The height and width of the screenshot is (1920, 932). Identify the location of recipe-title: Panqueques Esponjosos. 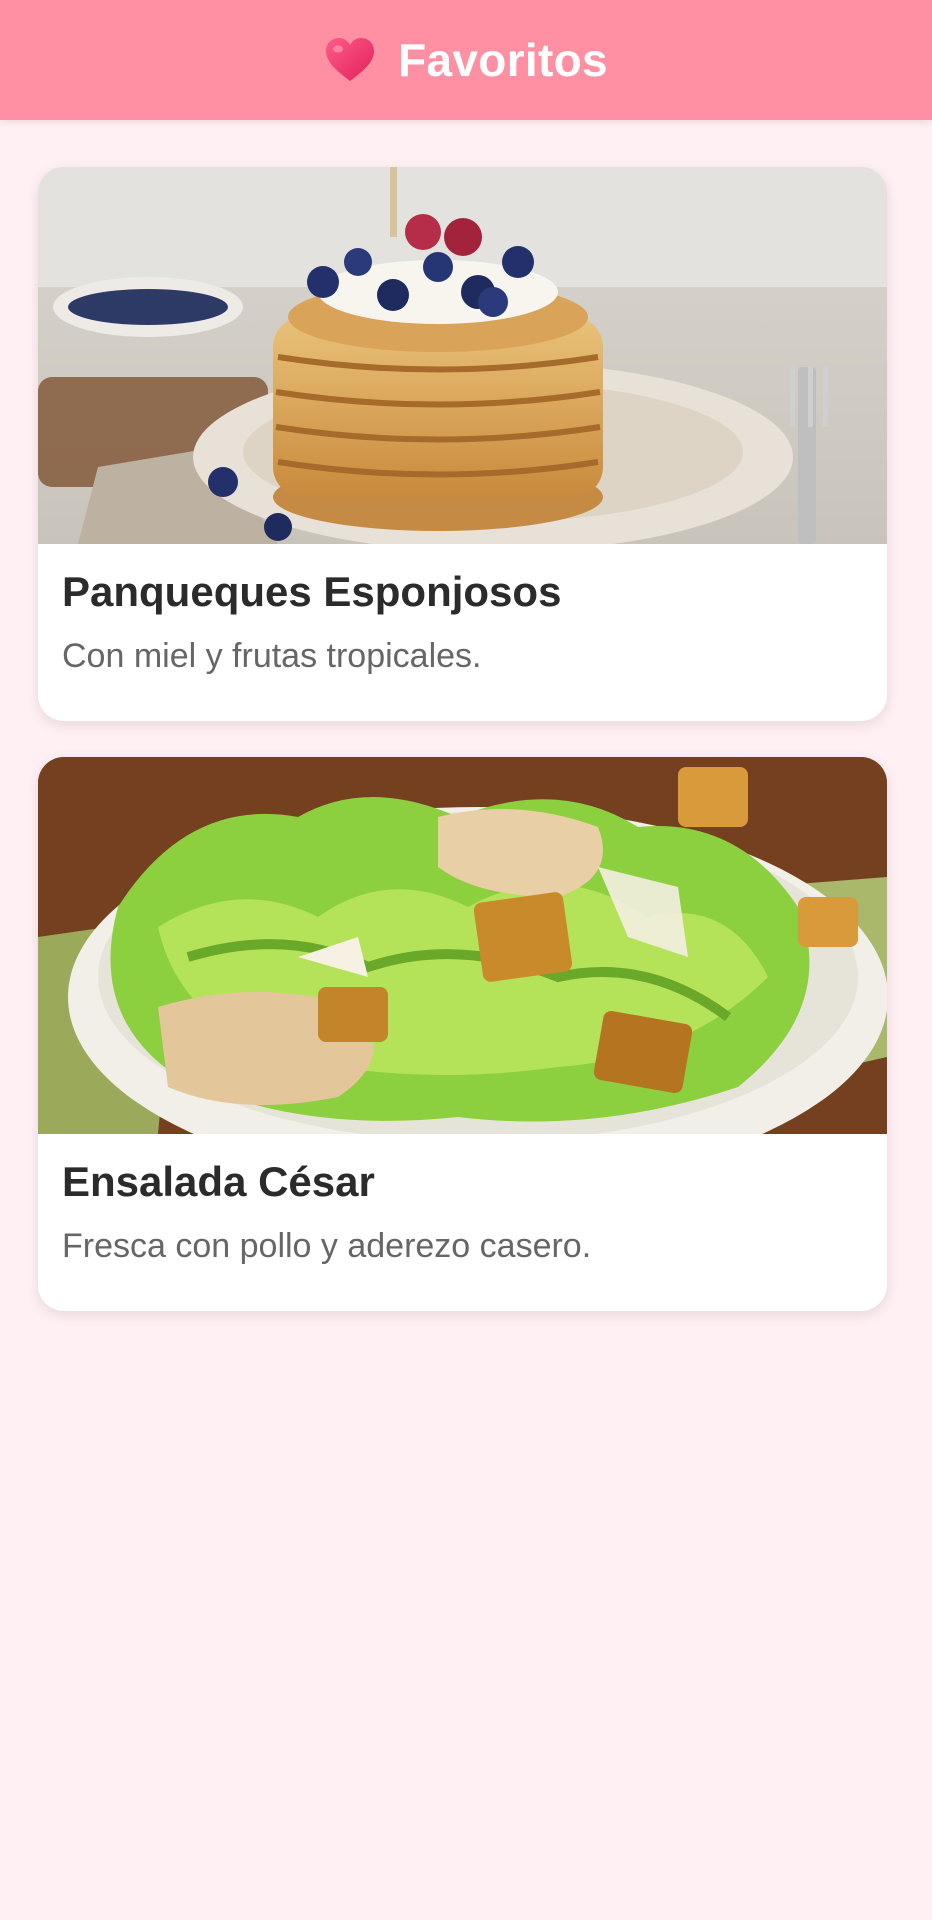
(312, 591).